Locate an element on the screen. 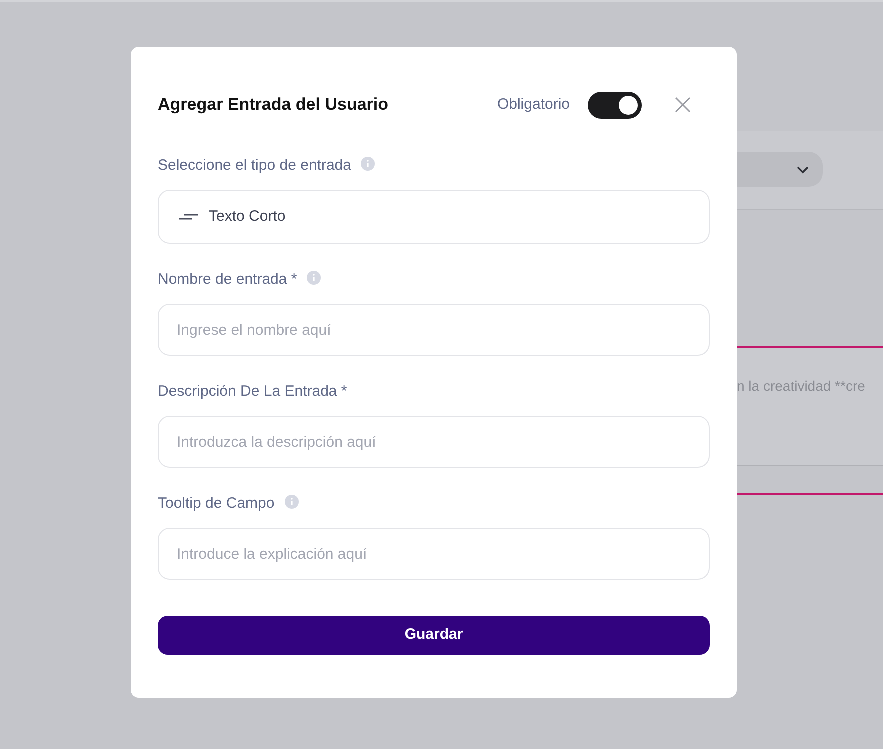 The height and width of the screenshot is (749, 883). background-text: n la creatividad **cre is located at coordinates (801, 386).